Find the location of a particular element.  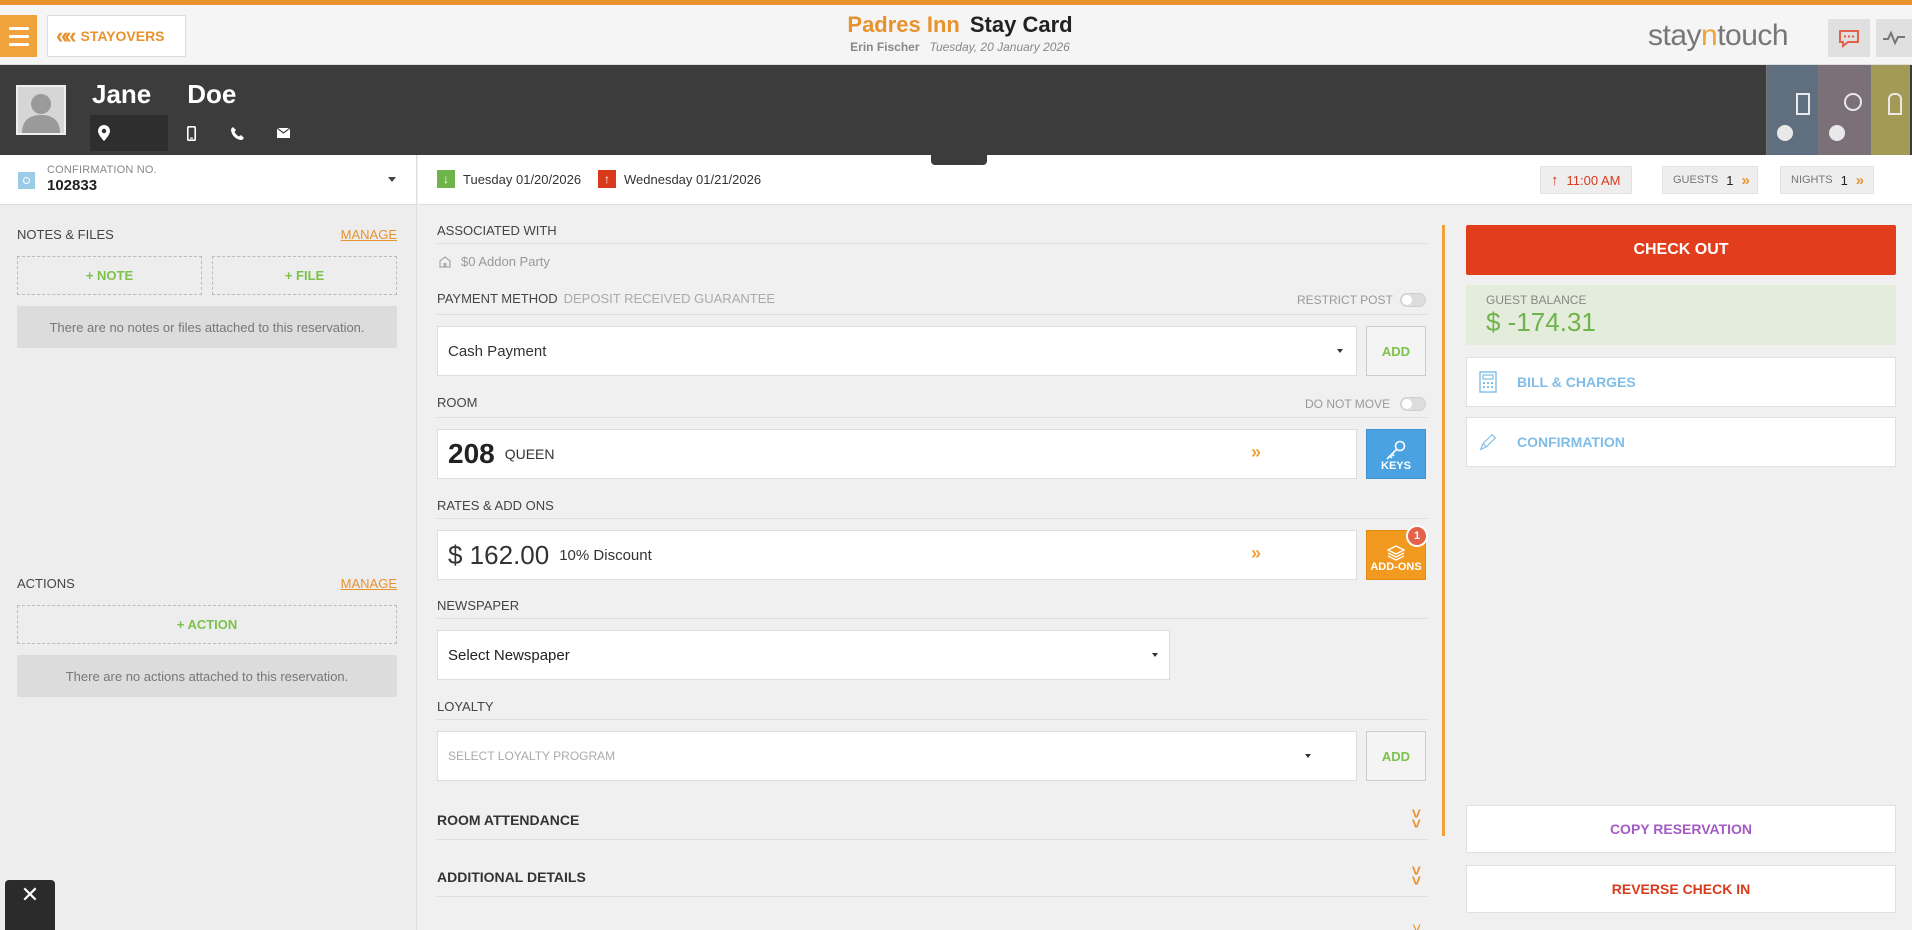

phone-button is located at coordinates (237, 133).